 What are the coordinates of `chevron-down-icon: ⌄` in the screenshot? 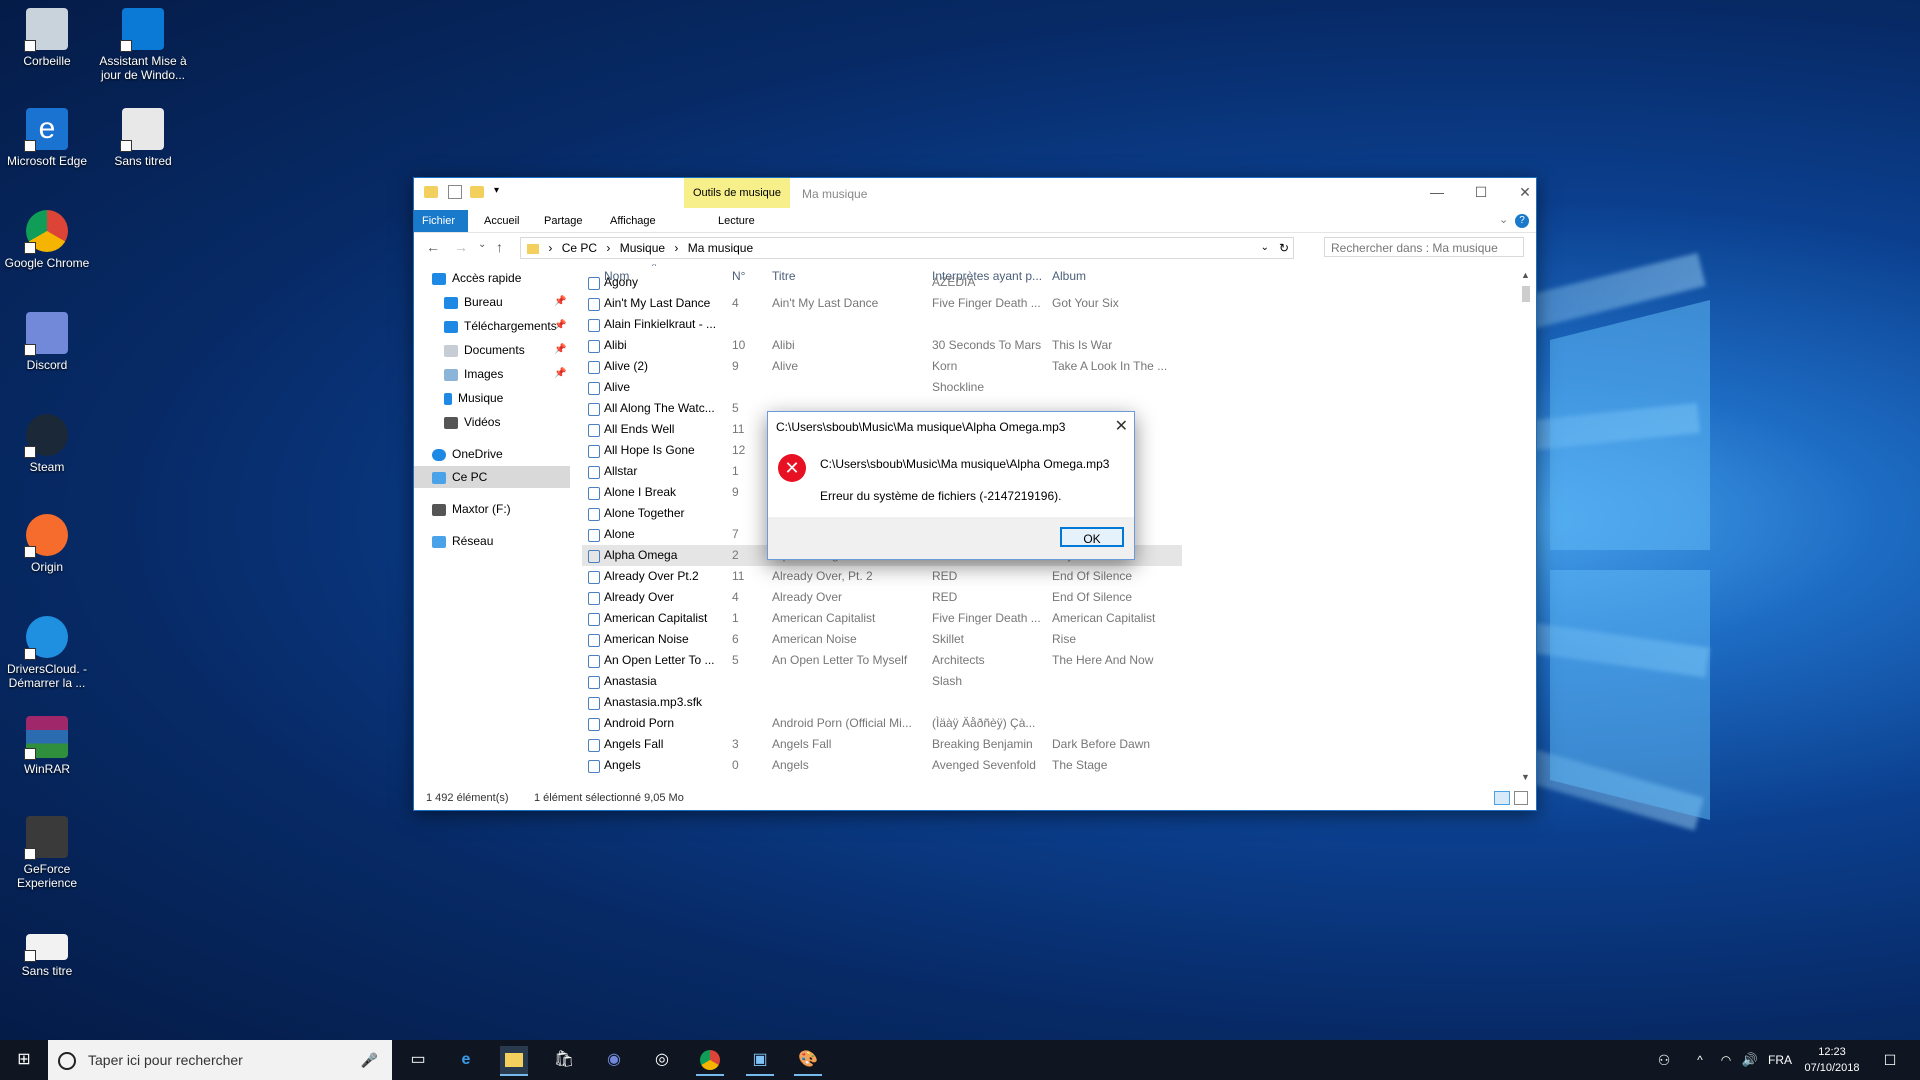 It's located at (1503, 219).